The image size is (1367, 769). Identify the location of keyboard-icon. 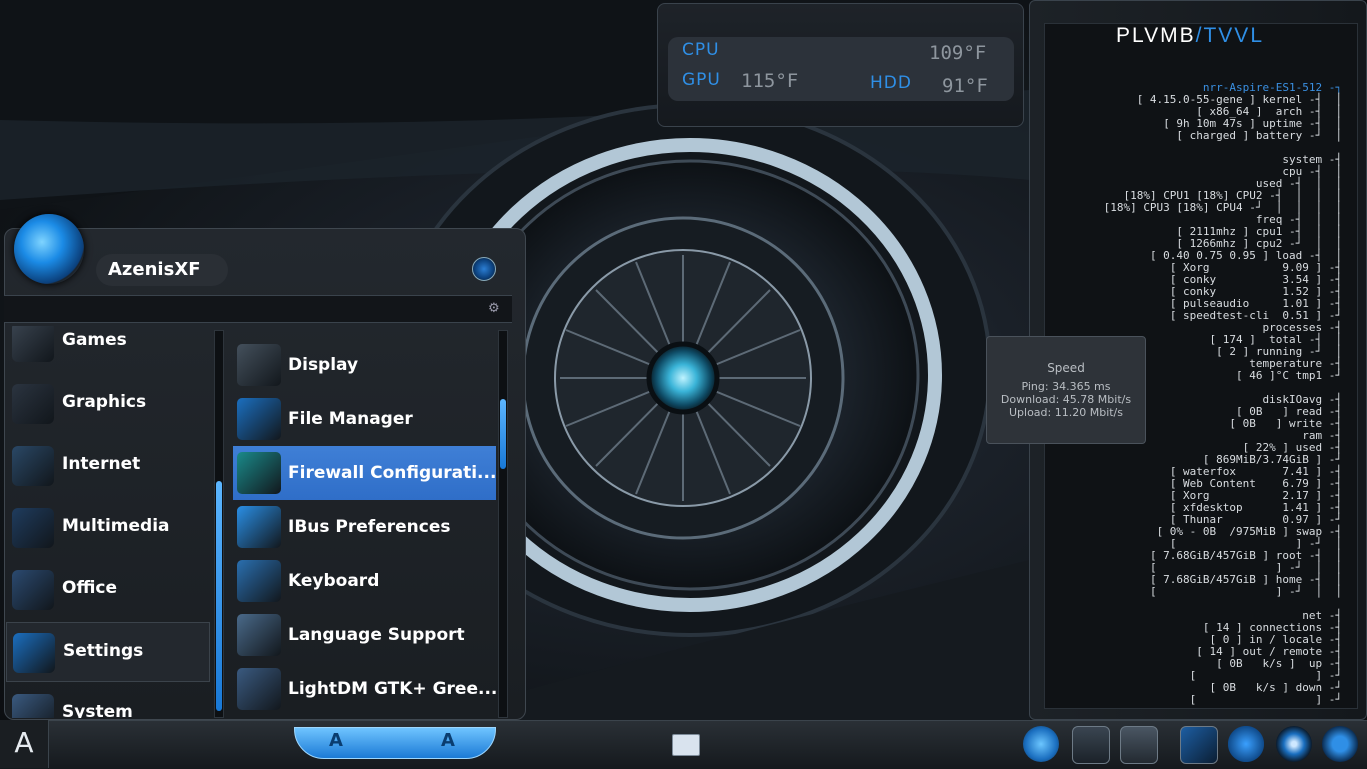
(259, 581).